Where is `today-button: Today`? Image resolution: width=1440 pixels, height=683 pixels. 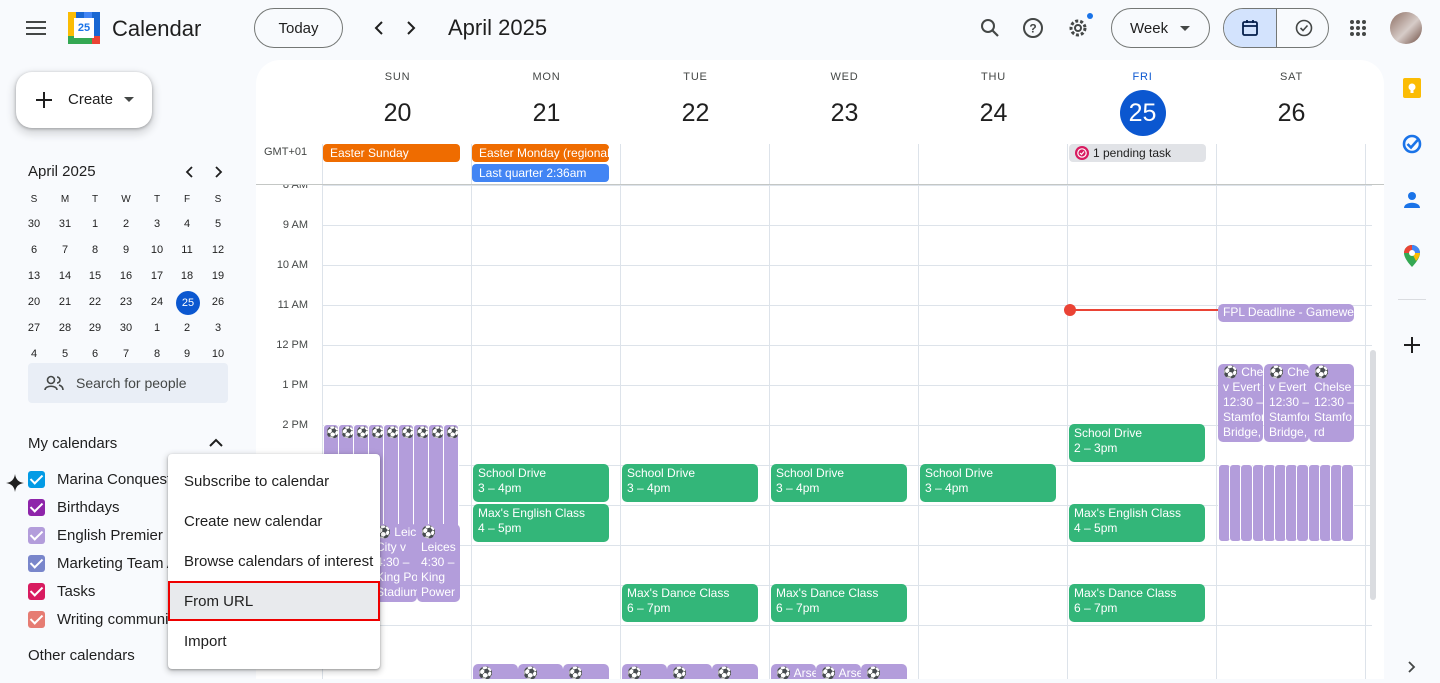
today-button: Today is located at coordinates (298, 28).